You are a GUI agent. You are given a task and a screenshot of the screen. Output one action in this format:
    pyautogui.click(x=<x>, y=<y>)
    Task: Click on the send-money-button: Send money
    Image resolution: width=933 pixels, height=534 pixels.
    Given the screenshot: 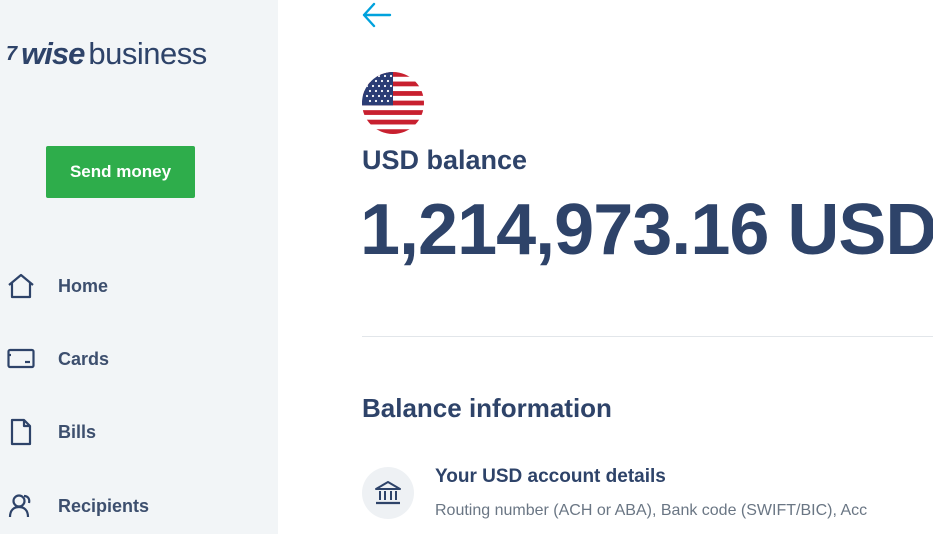 What is the action you would take?
    pyautogui.click(x=120, y=172)
    